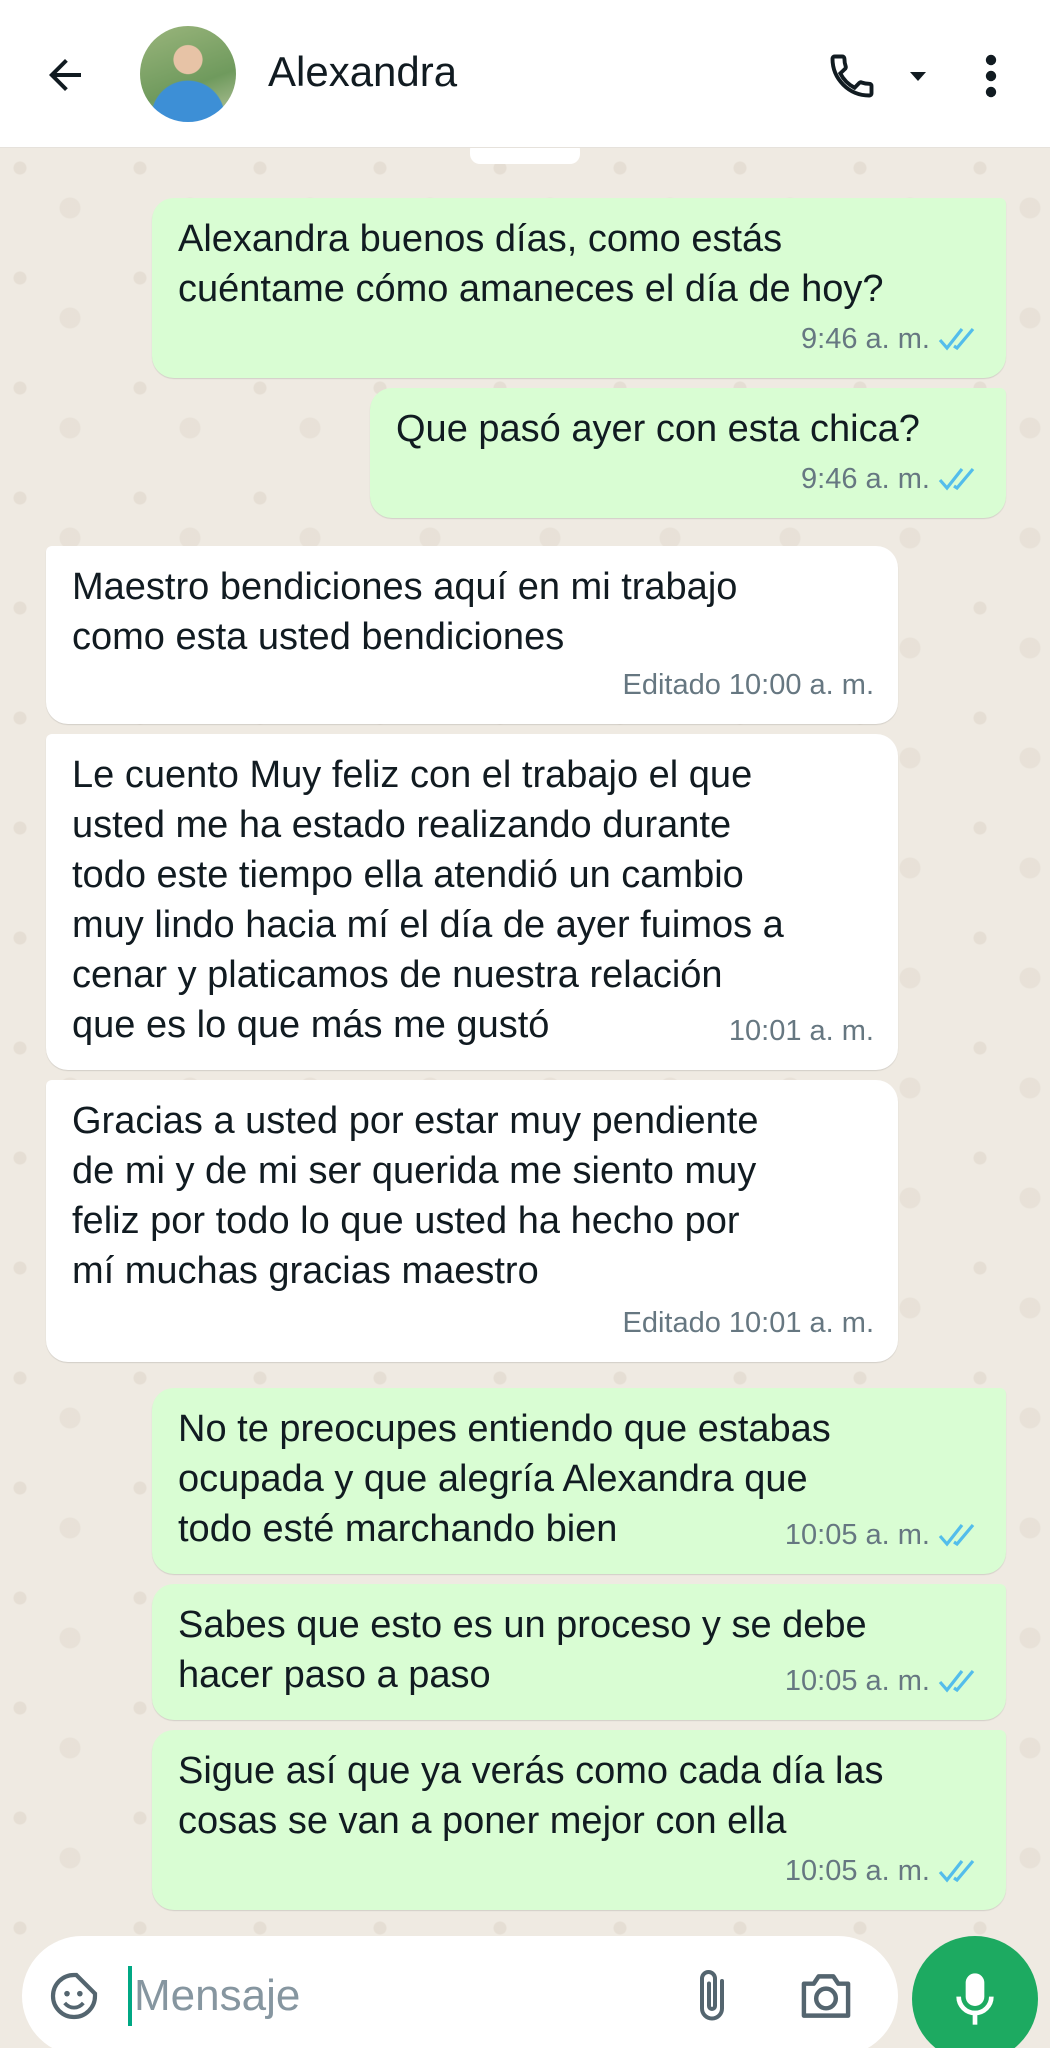  I want to click on message-time: Editado 10:01 a. m., so click(748, 1323).